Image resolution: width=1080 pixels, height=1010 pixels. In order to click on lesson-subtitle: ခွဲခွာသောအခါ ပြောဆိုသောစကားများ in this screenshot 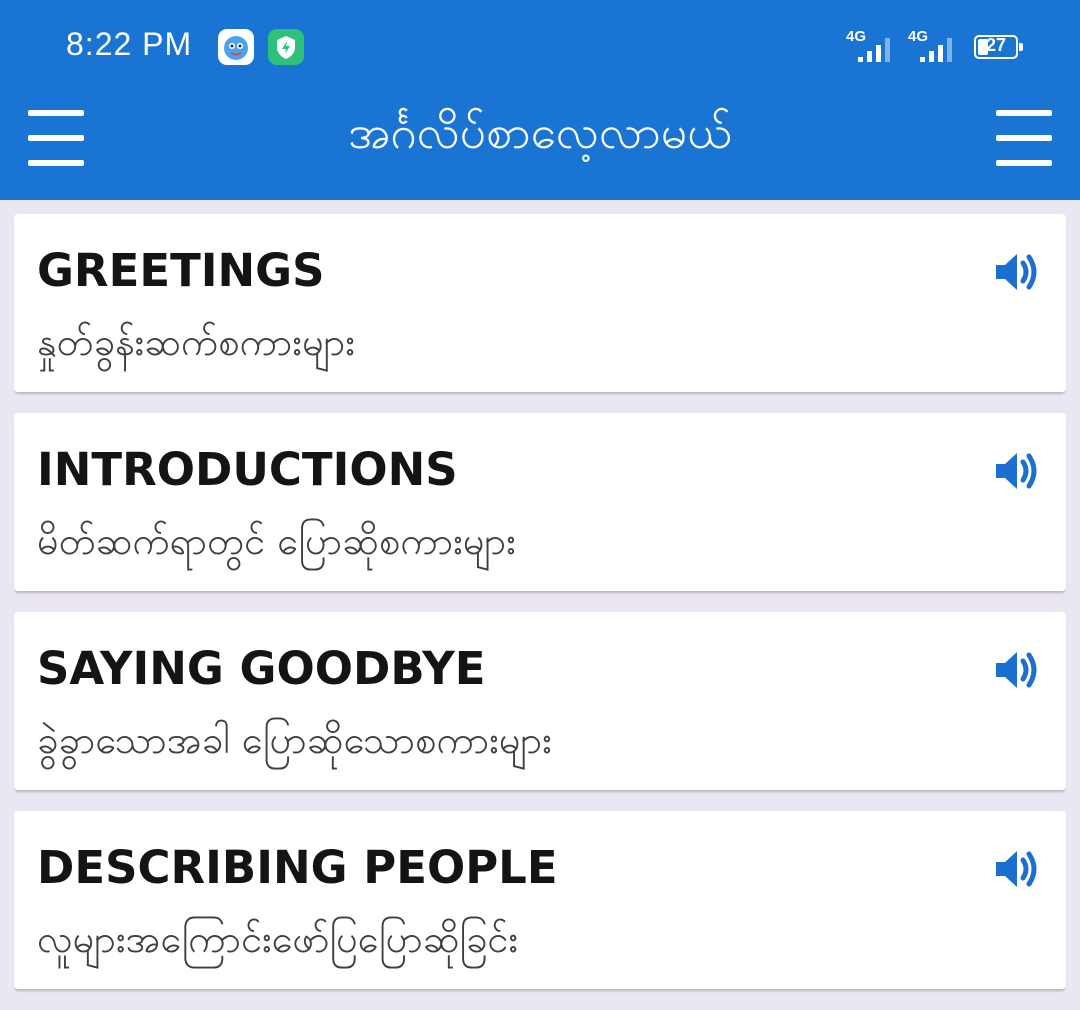, I will do `click(294, 740)`.